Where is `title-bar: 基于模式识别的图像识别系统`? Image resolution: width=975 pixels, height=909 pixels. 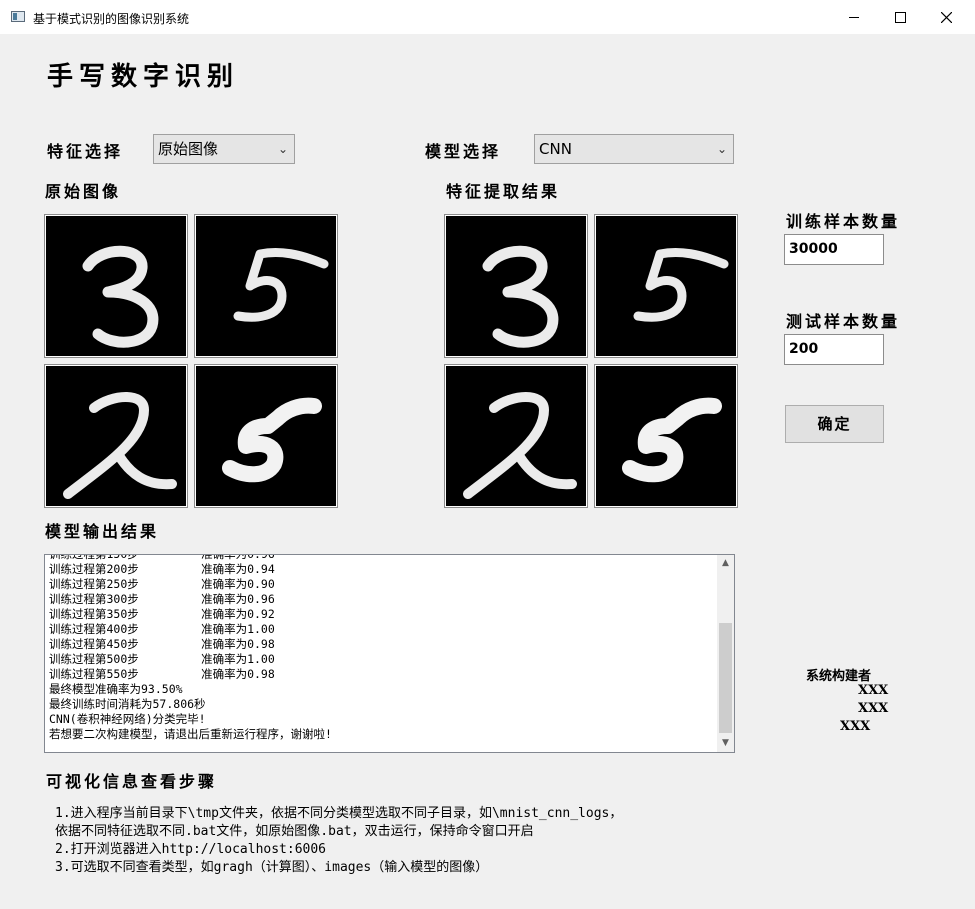
title-bar: 基于模式识别的图像识别系统 is located at coordinates (487, 17).